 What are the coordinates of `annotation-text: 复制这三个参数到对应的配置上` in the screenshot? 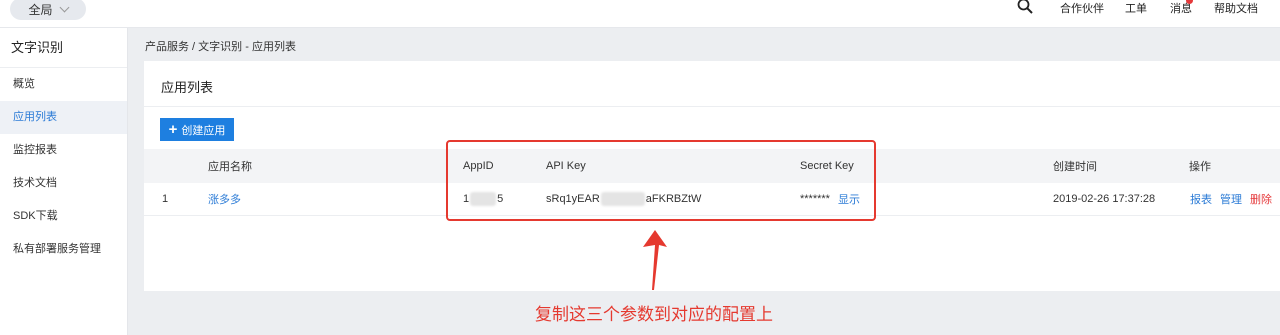 It's located at (654, 314).